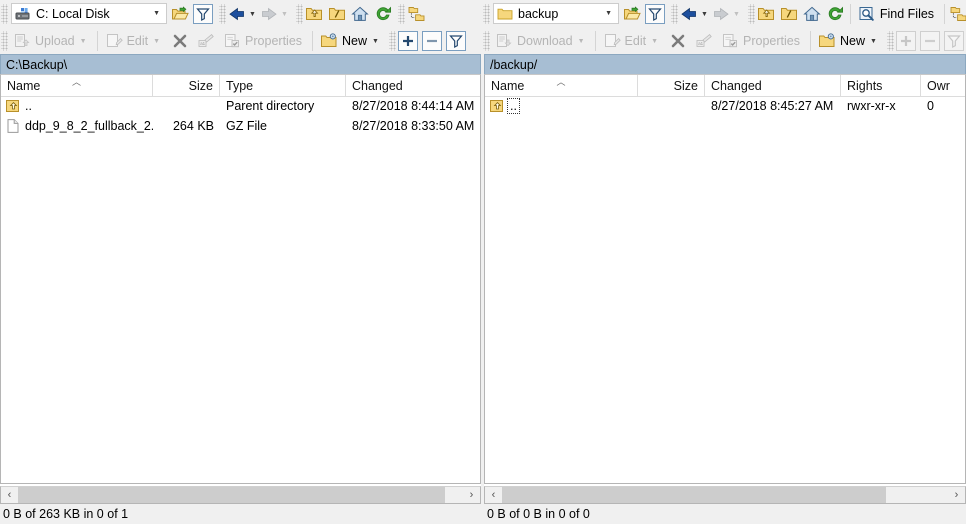 The image size is (966, 524). Describe the element at coordinates (725, 106) in the screenshot. I see `table-row: .. 8/27/2018 8:45:27 AM rwxr-xr-x 0` at that location.